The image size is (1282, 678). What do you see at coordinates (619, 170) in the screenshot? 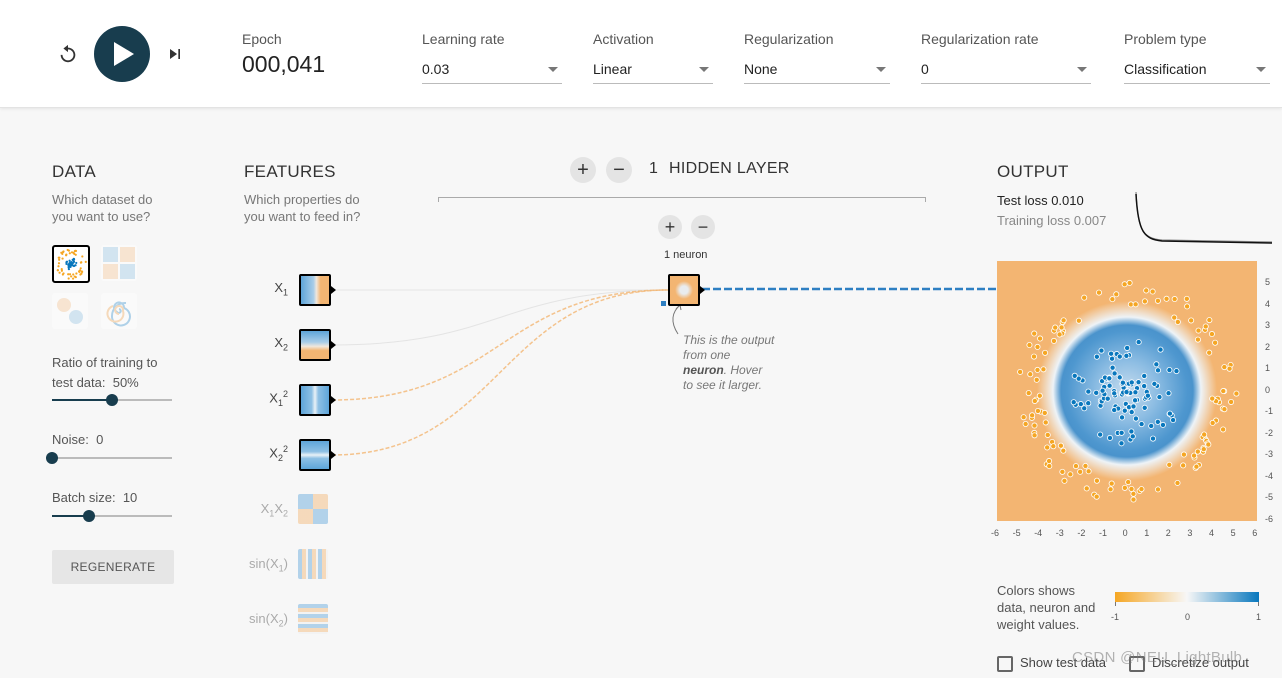
I see `remove-layer-button: −` at bounding box center [619, 170].